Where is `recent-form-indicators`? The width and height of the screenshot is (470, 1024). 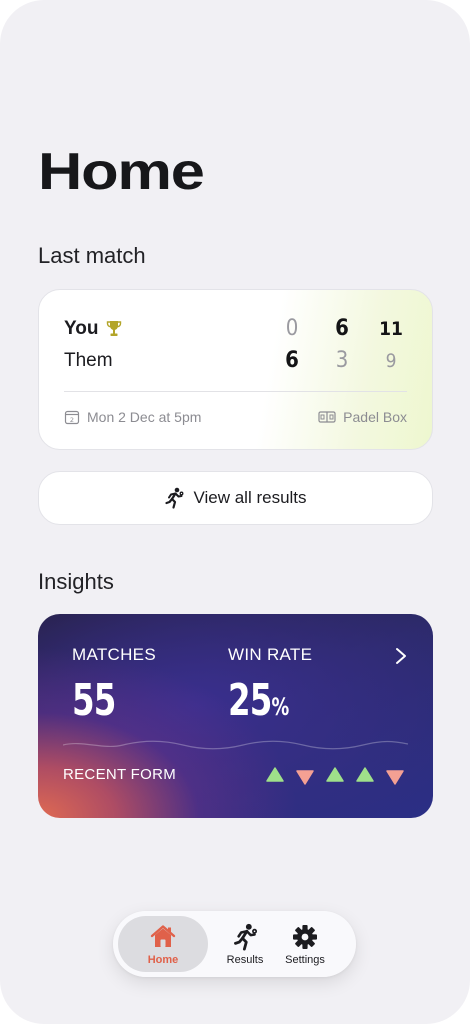 recent-form-indicators is located at coordinates (335, 776).